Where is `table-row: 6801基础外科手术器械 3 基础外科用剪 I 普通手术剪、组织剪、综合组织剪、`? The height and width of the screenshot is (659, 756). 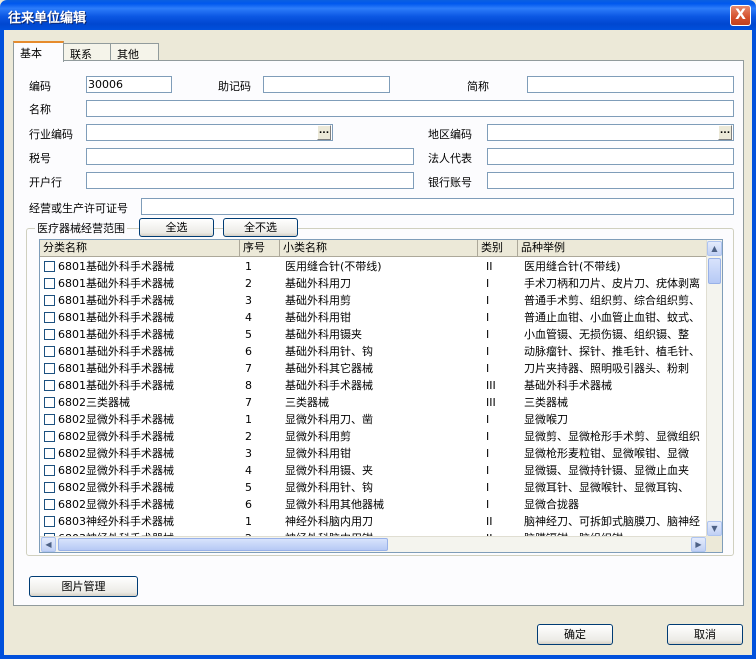 table-row: 6801基础外科手术器械 3 基础外科用剪 I 普通手术剪、组织剪、综合组织剪、 is located at coordinates (373, 300).